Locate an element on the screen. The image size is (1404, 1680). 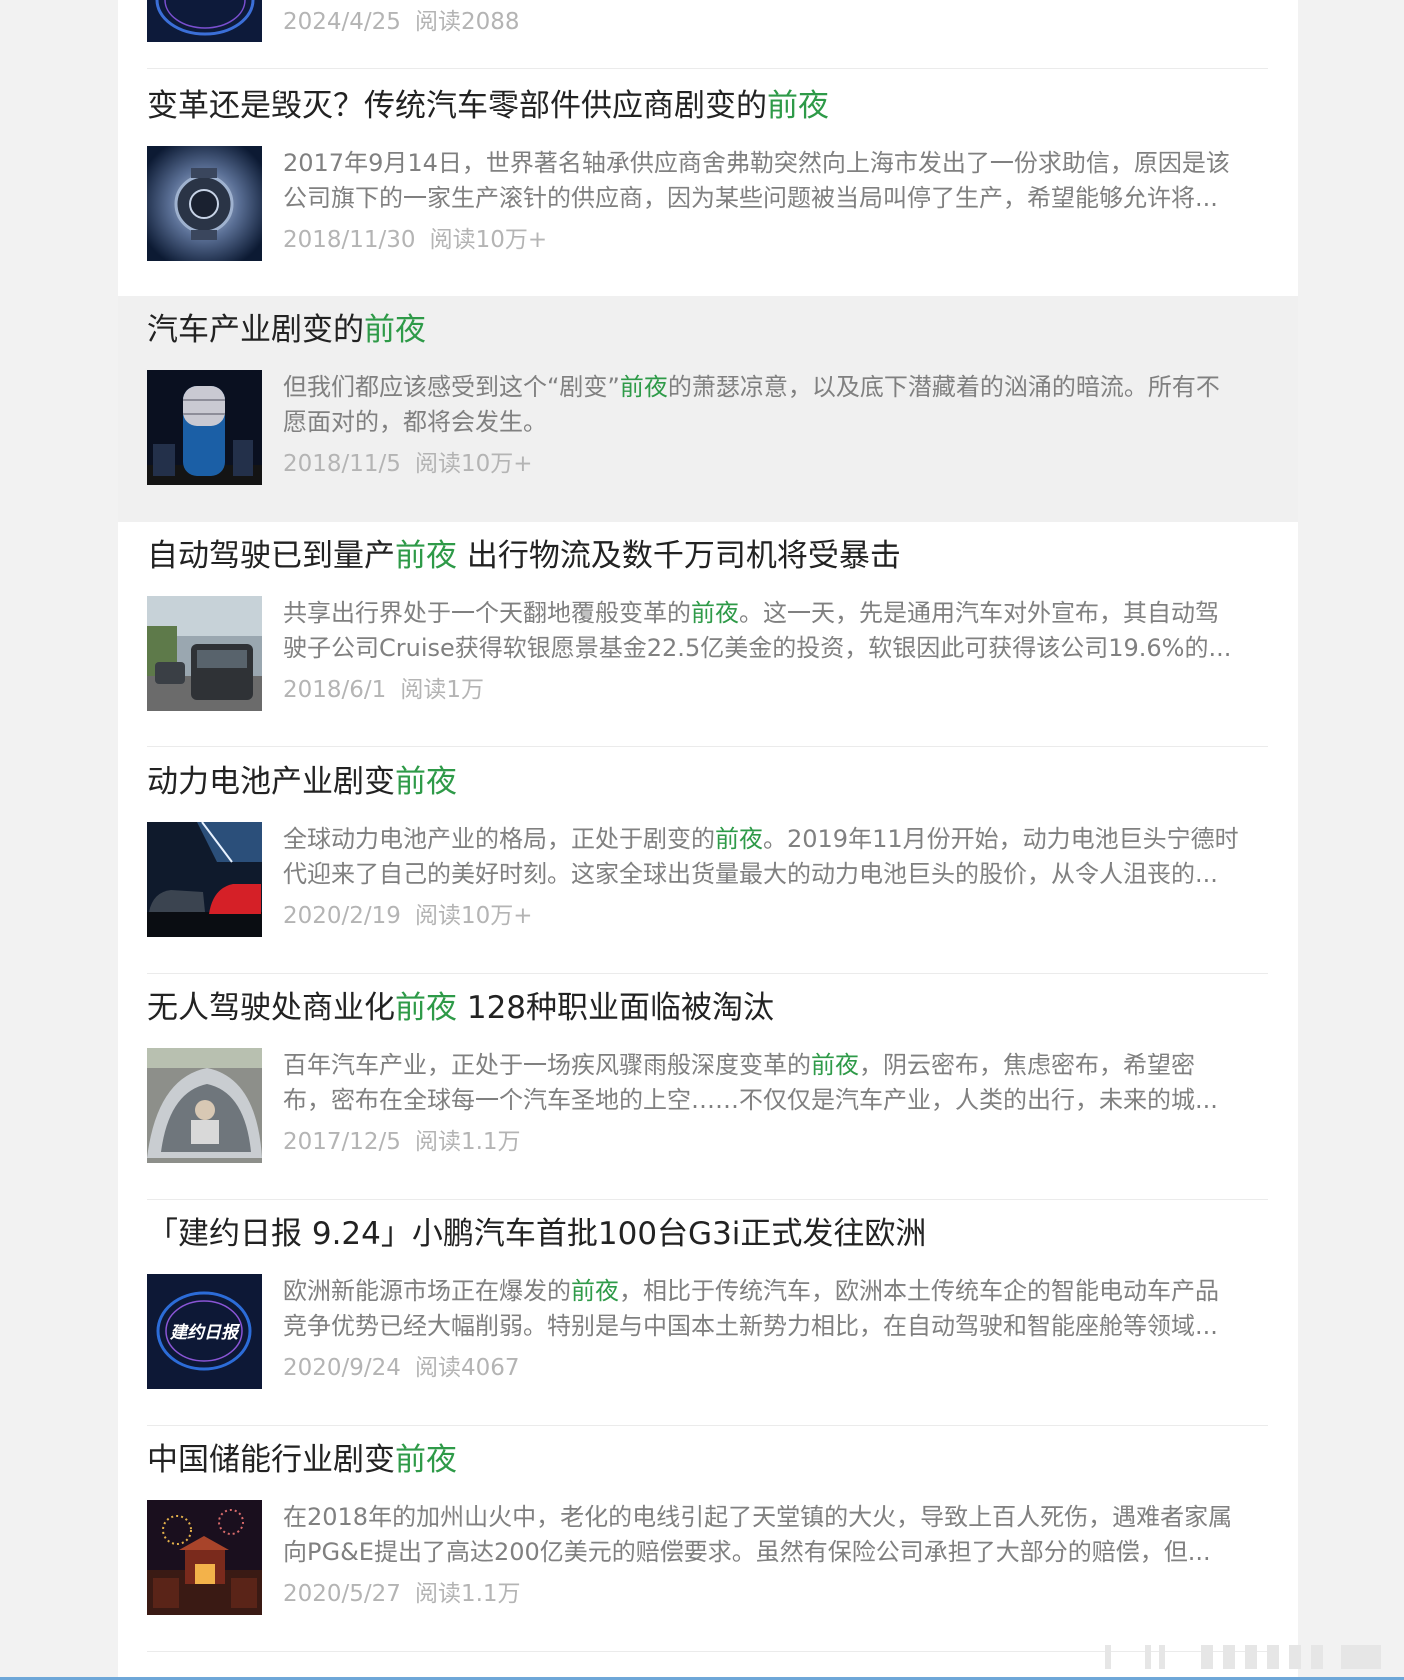
thumbnail-logo-text: 建约日报 is located at coordinates (205, 1333).